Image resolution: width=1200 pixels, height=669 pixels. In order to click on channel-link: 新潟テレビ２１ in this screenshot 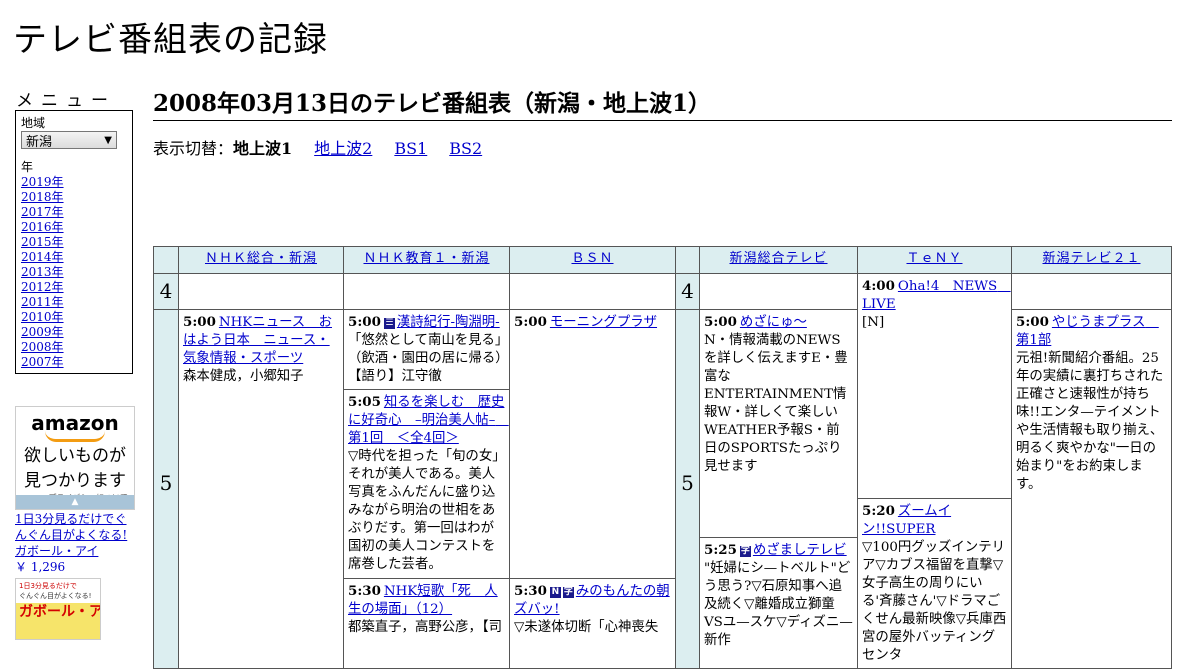, I will do `click(1091, 258)`.